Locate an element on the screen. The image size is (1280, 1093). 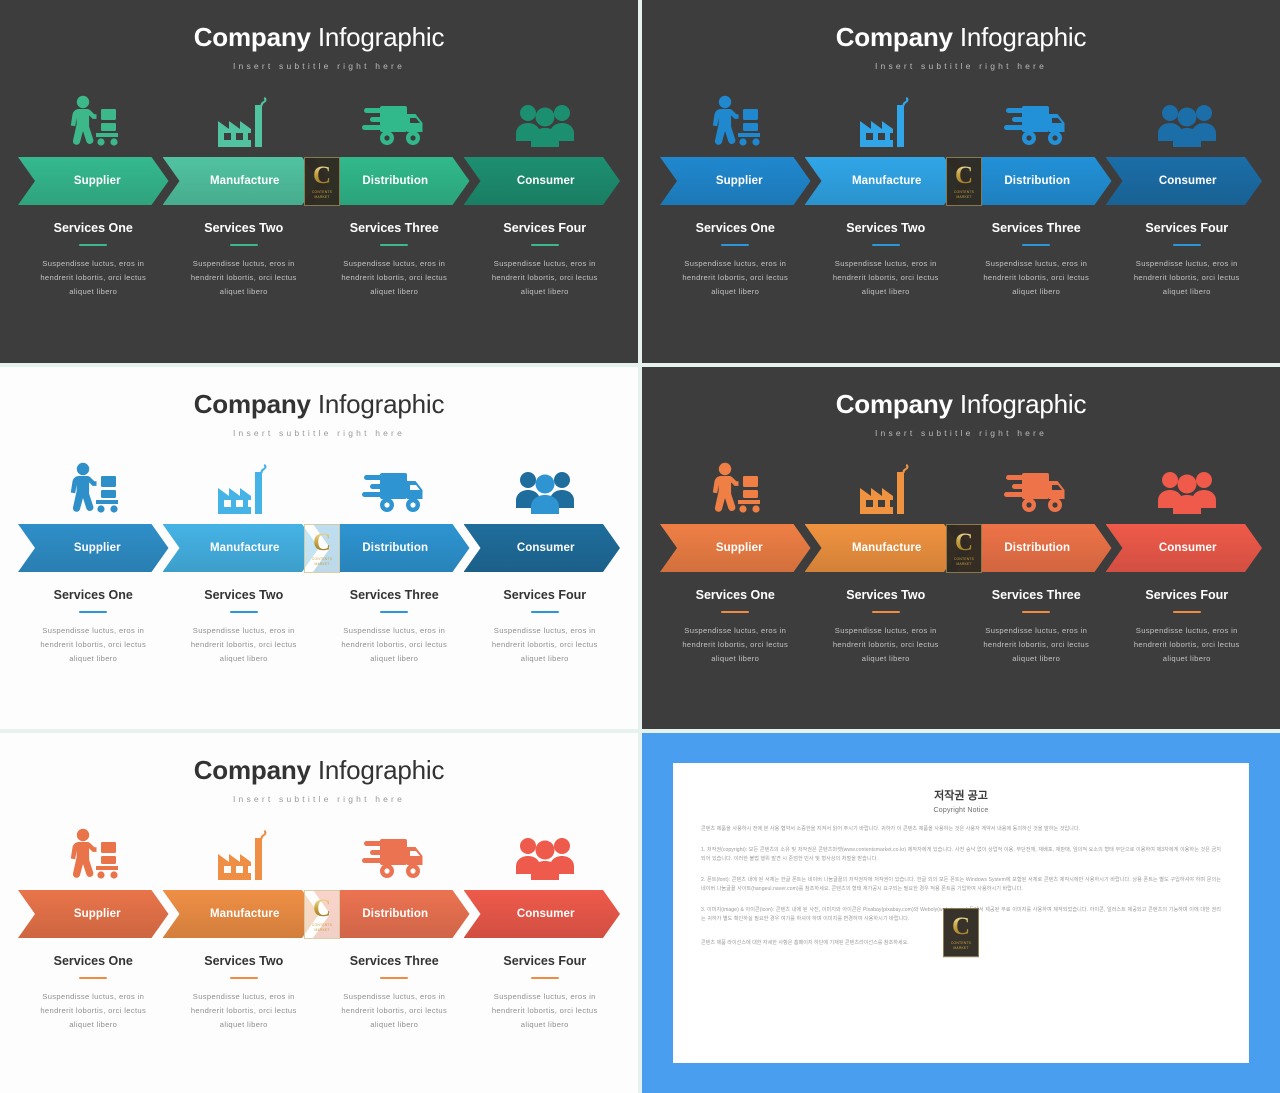
delivery-truck-icon is located at coordinates (394, 117).